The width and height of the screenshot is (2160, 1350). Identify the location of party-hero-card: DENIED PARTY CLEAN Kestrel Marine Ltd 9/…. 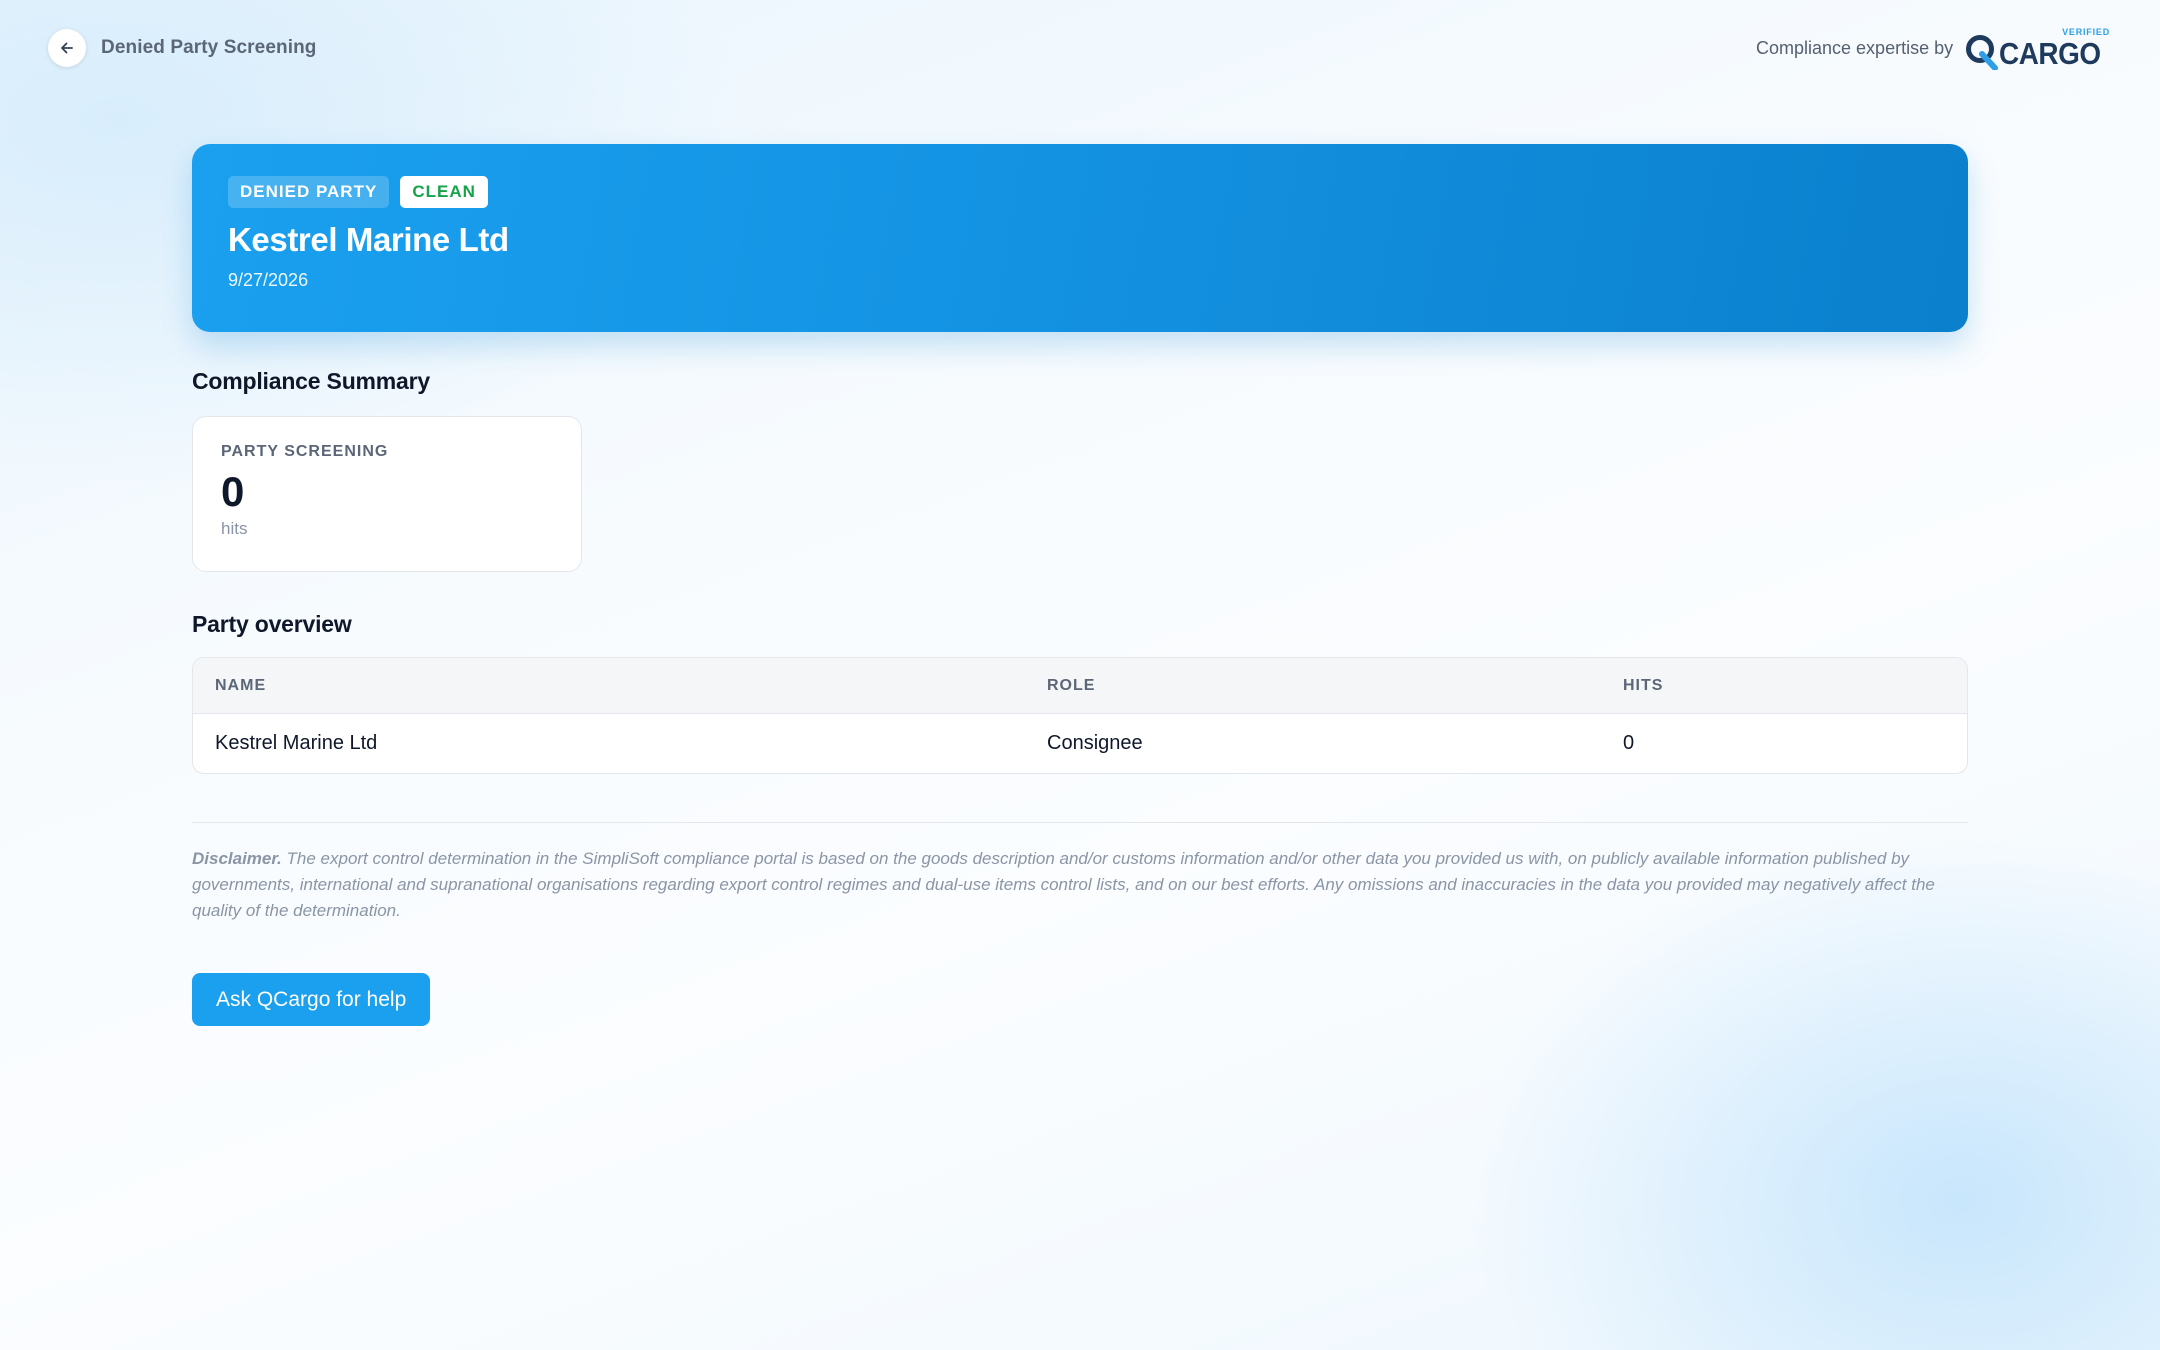
(1080, 238).